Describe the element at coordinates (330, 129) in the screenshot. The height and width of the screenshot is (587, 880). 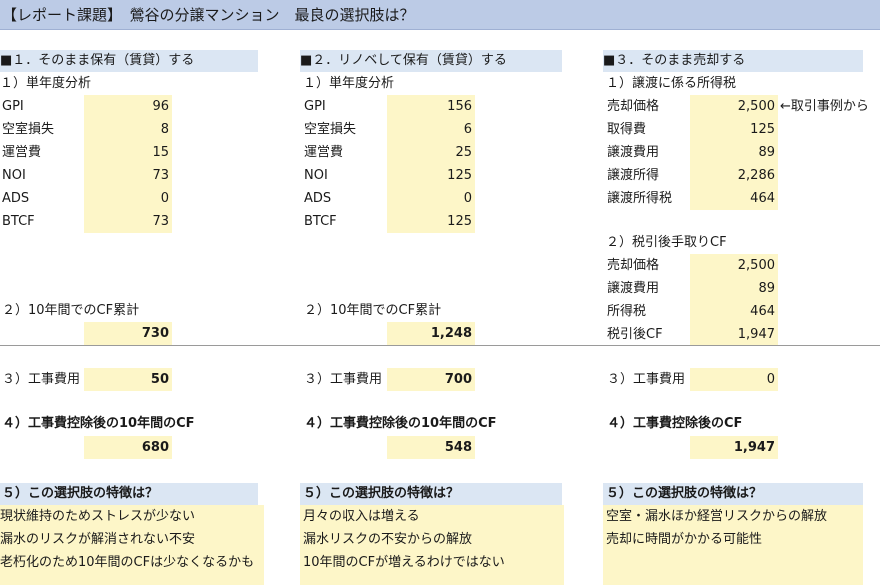
I see `option2-row-label: 空室損失` at that location.